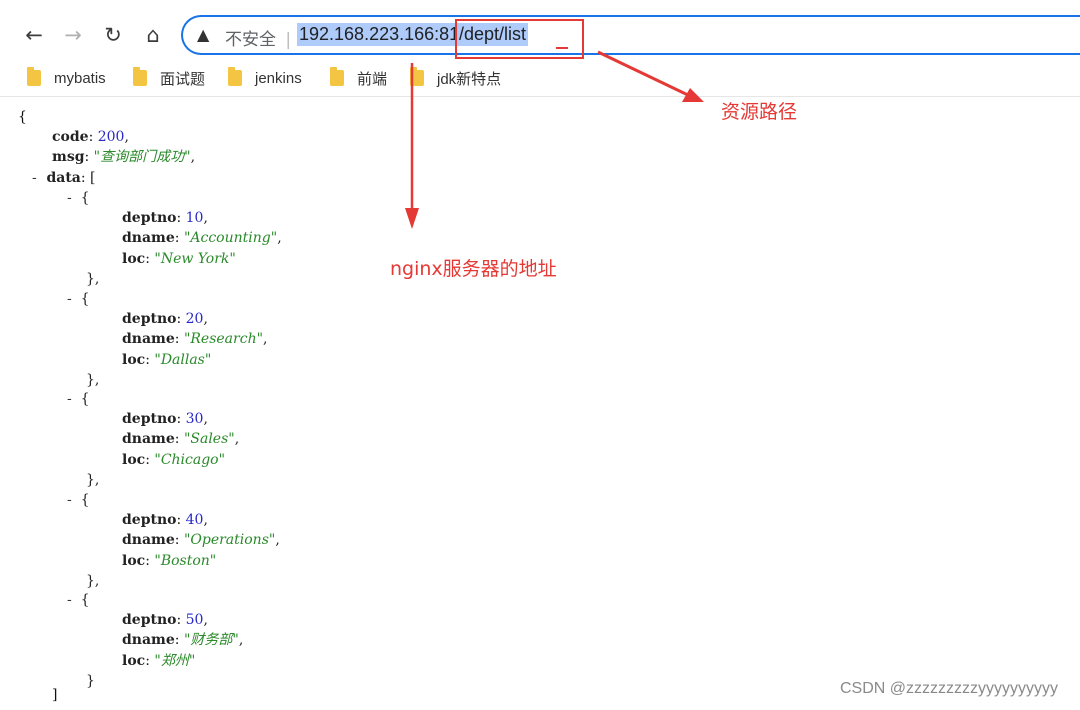 The width and height of the screenshot is (1080, 710). Describe the element at coordinates (182, 360) in the screenshot. I see `loc-value: Dallas` at that location.